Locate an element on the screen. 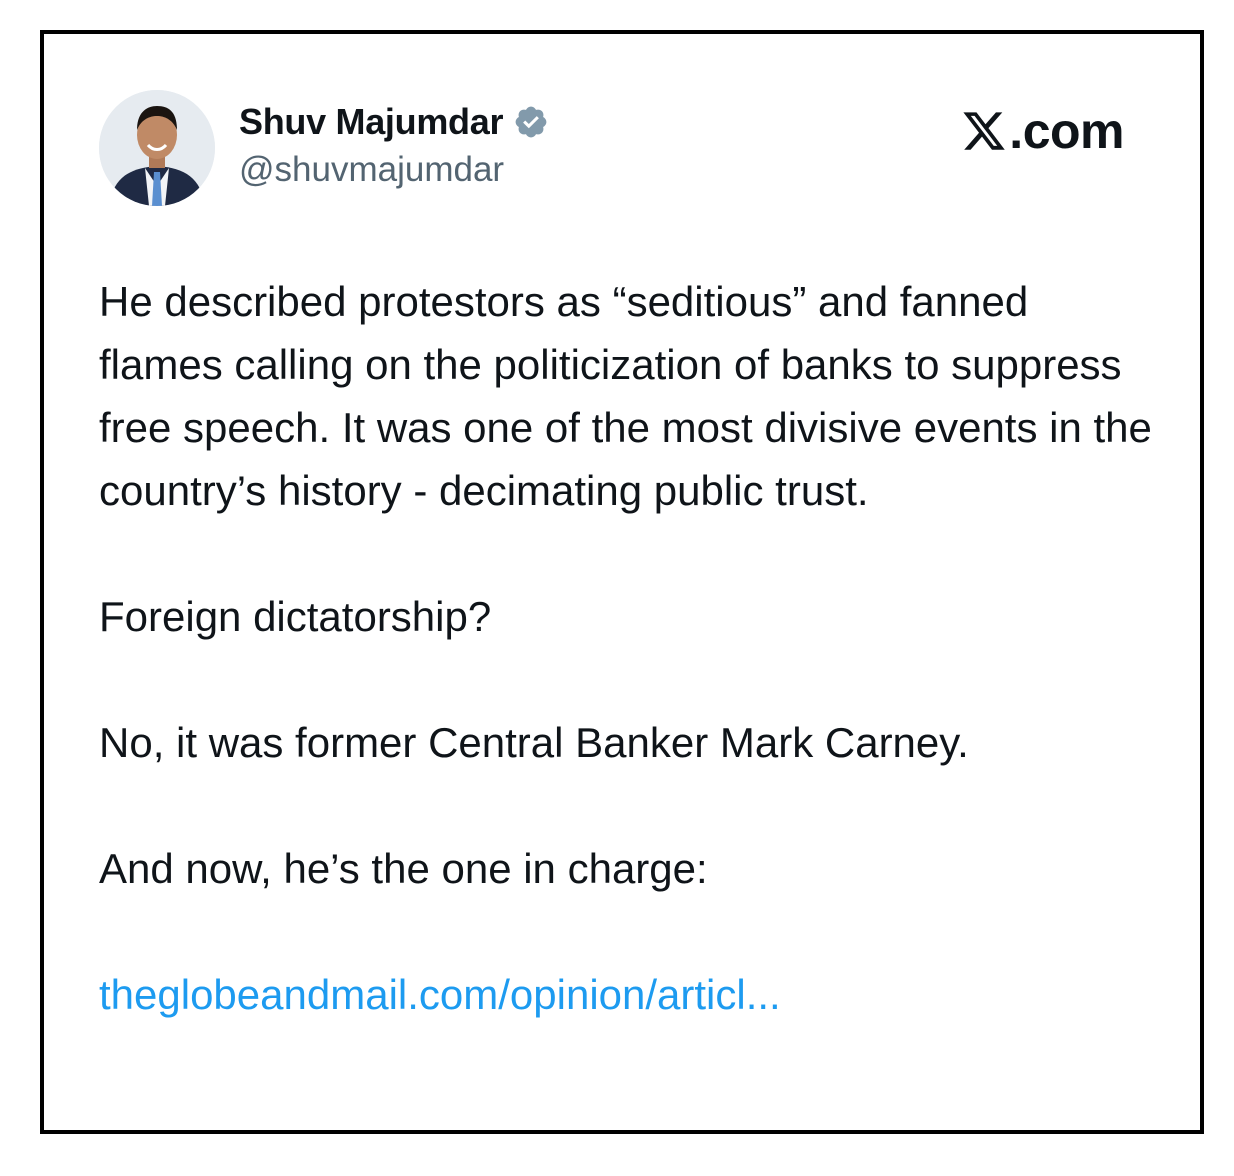 The image size is (1234, 1176). author-display-name: Shuv Majumdar is located at coordinates (371, 122).